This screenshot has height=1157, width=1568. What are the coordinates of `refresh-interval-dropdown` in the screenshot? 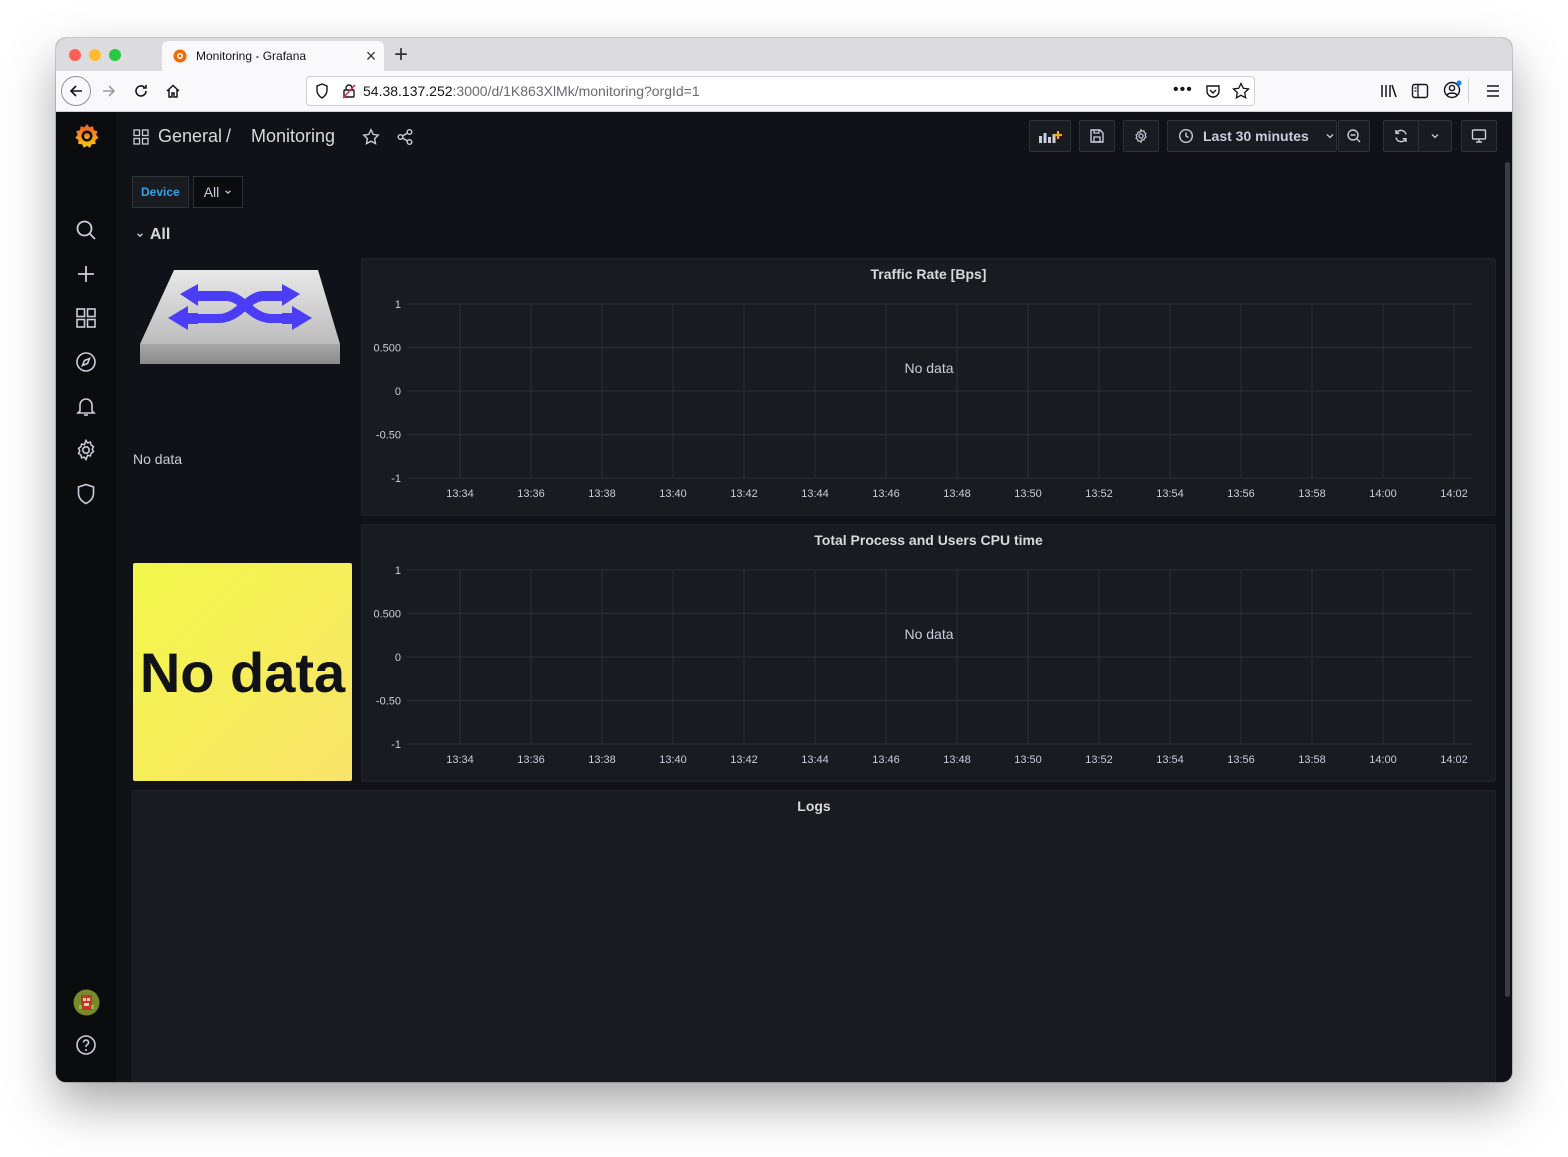 It's located at (1435, 136).